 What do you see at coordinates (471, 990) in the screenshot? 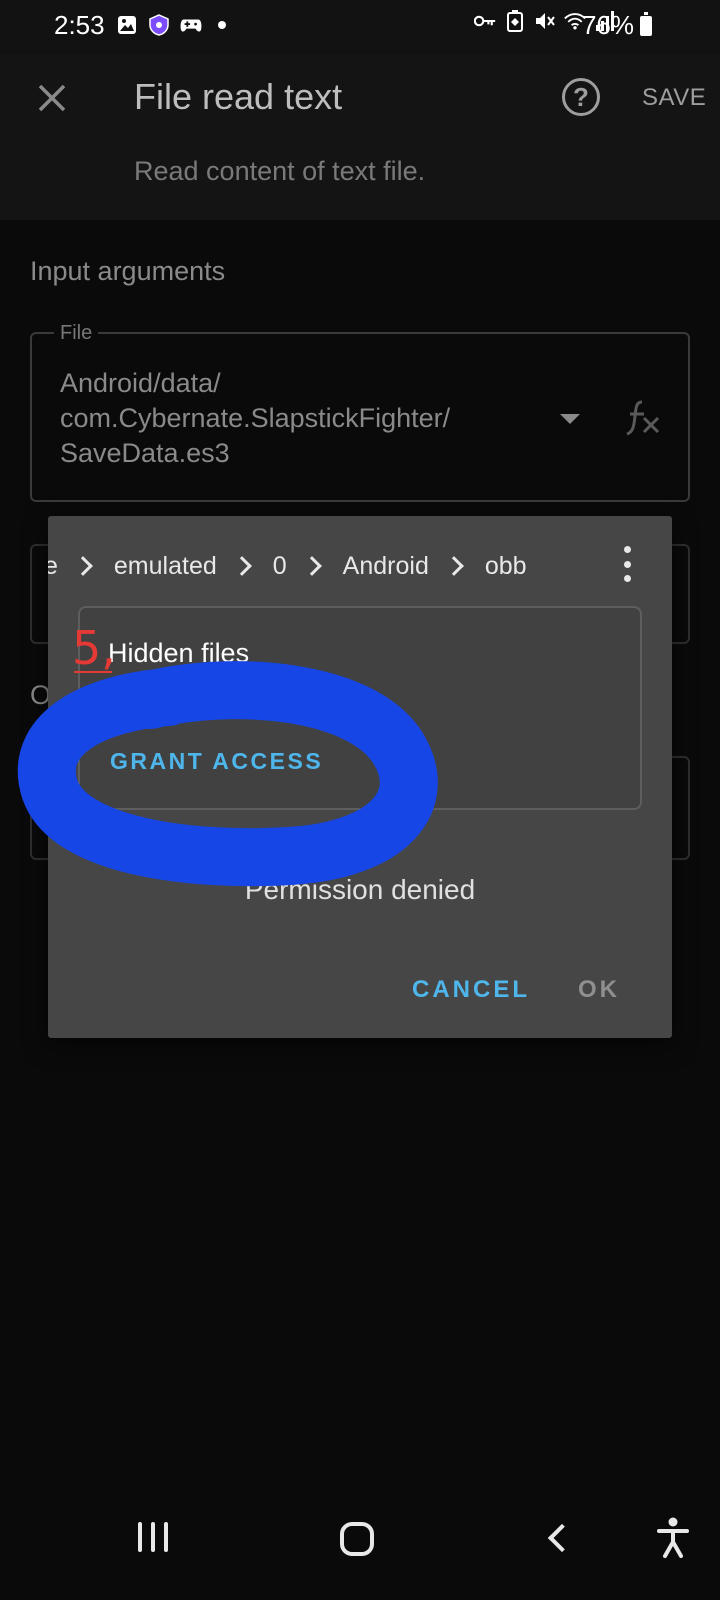
I see `cancel-button: CANCEL` at bounding box center [471, 990].